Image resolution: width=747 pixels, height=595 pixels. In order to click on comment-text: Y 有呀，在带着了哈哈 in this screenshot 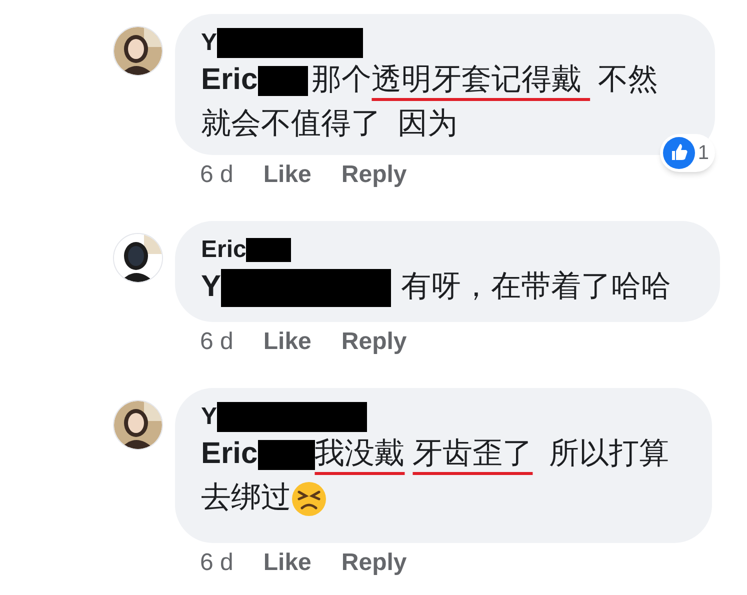, I will do `click(442, 287)`.